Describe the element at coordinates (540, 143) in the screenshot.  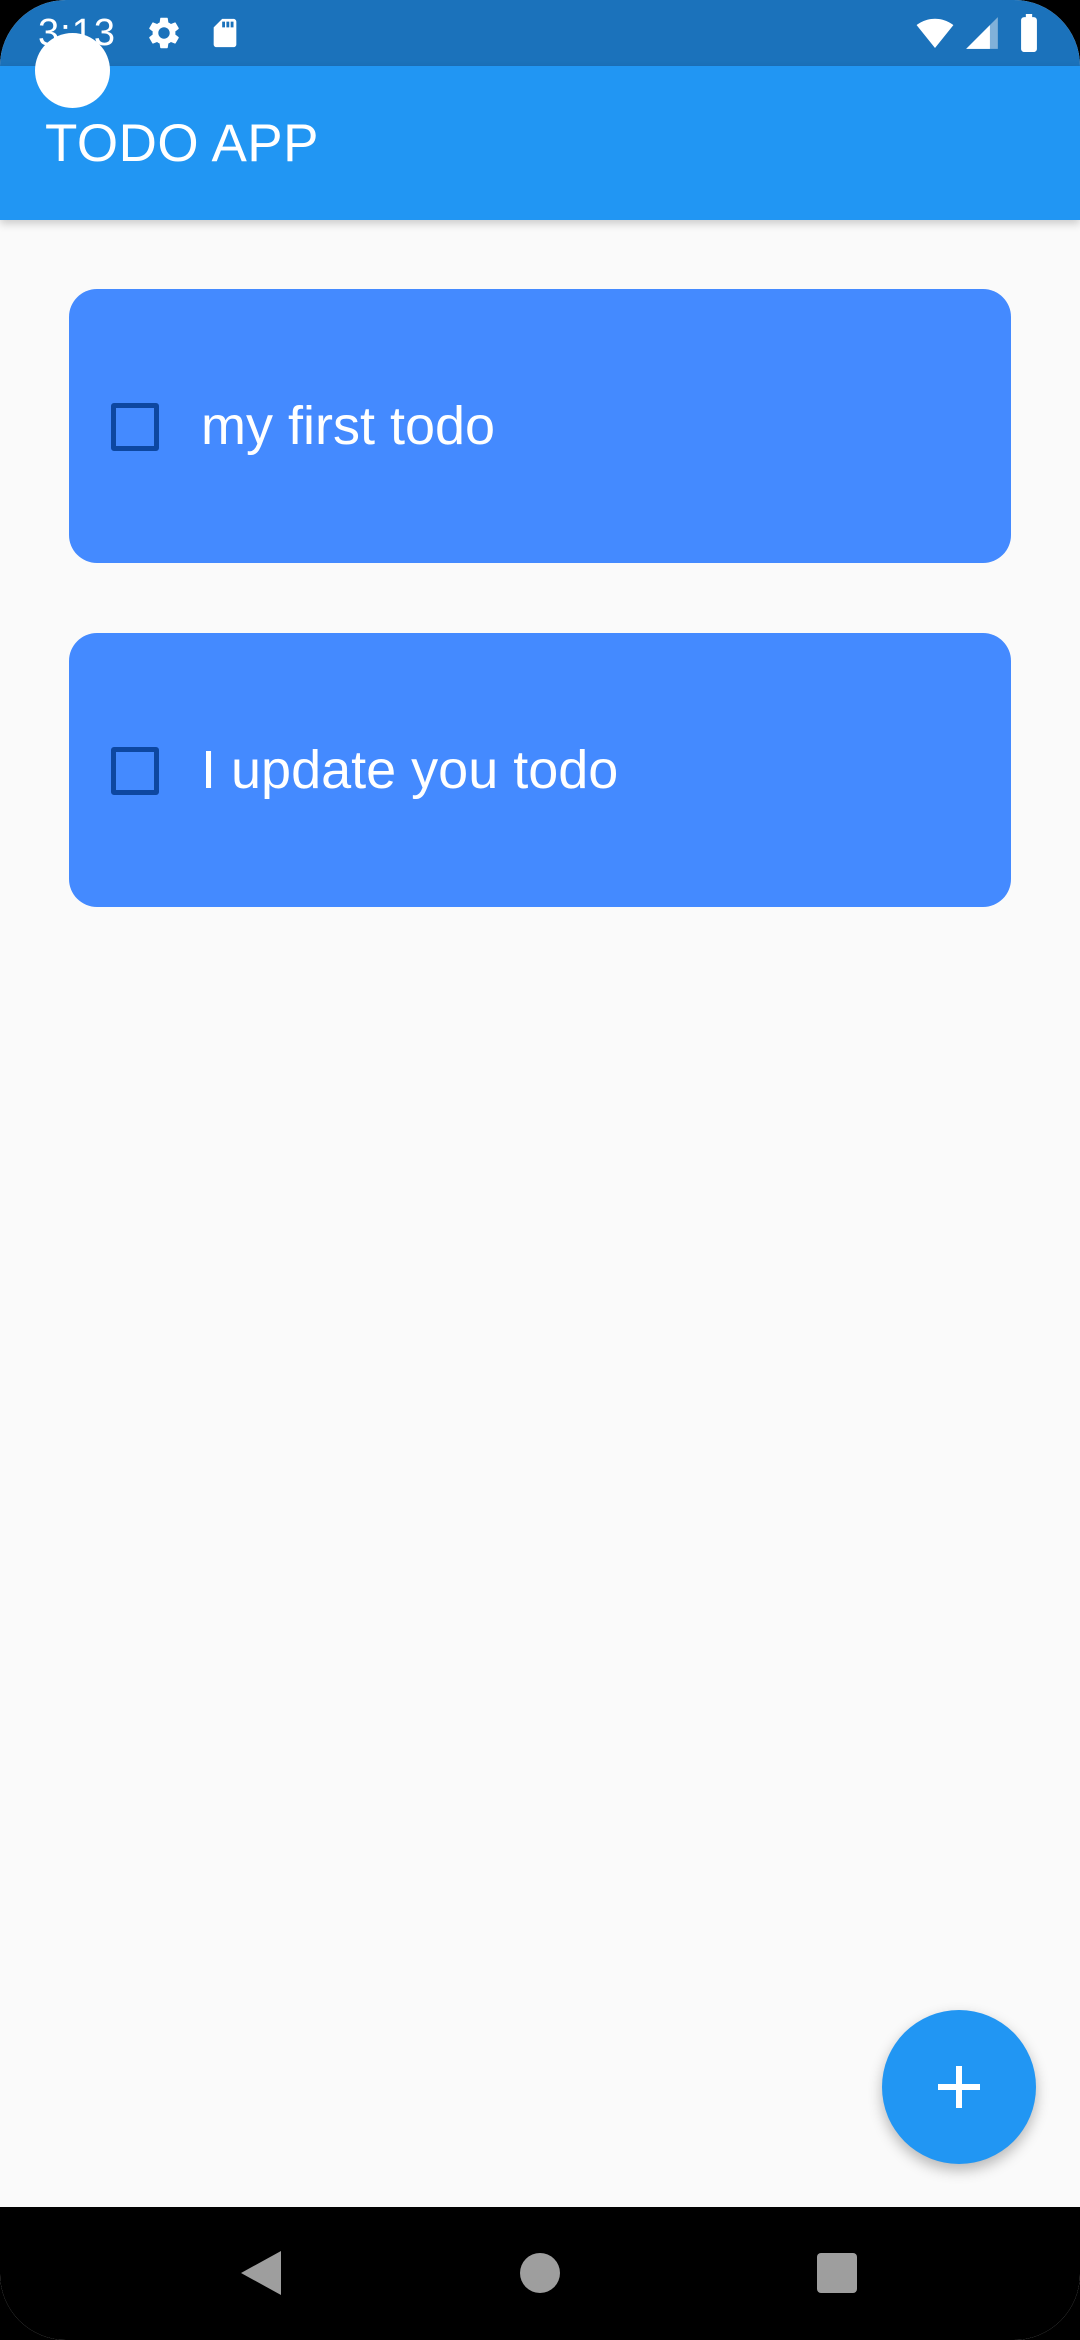
I see `app-bar: TODO APP` at that location.